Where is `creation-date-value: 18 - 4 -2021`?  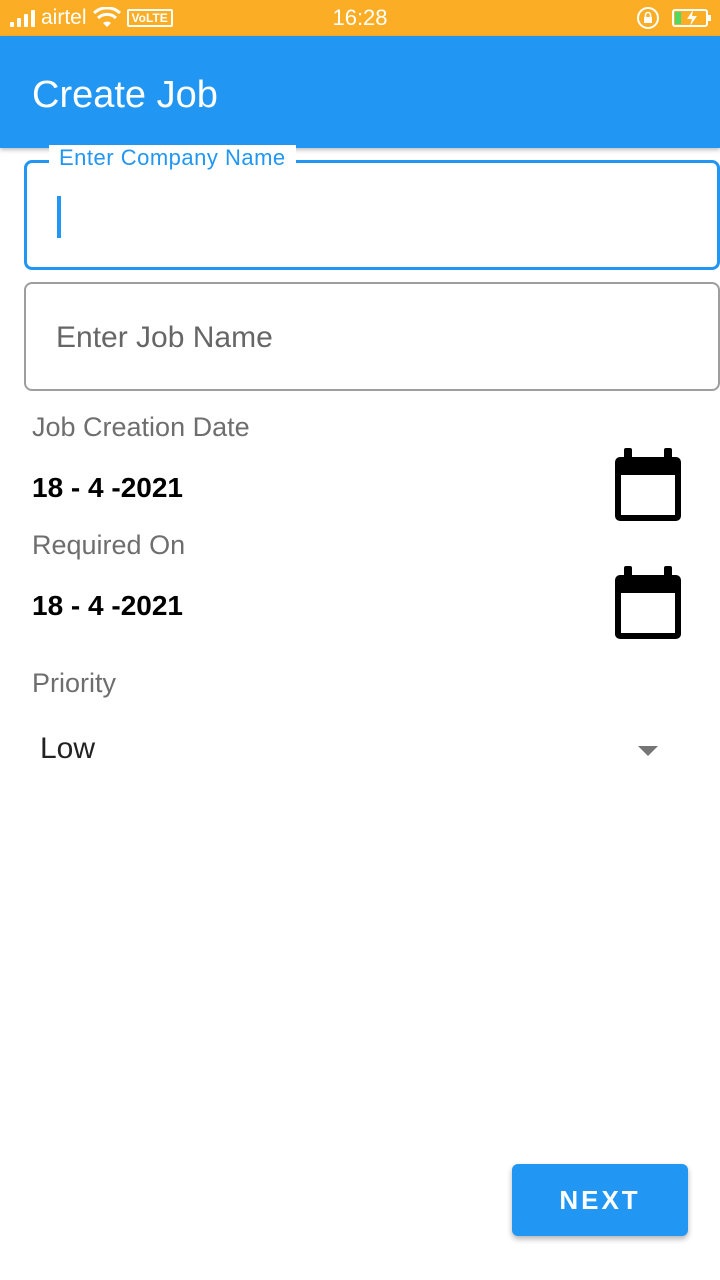 creation-date-value: 18 - 4 -2021 is located at coordinates (107, 487).